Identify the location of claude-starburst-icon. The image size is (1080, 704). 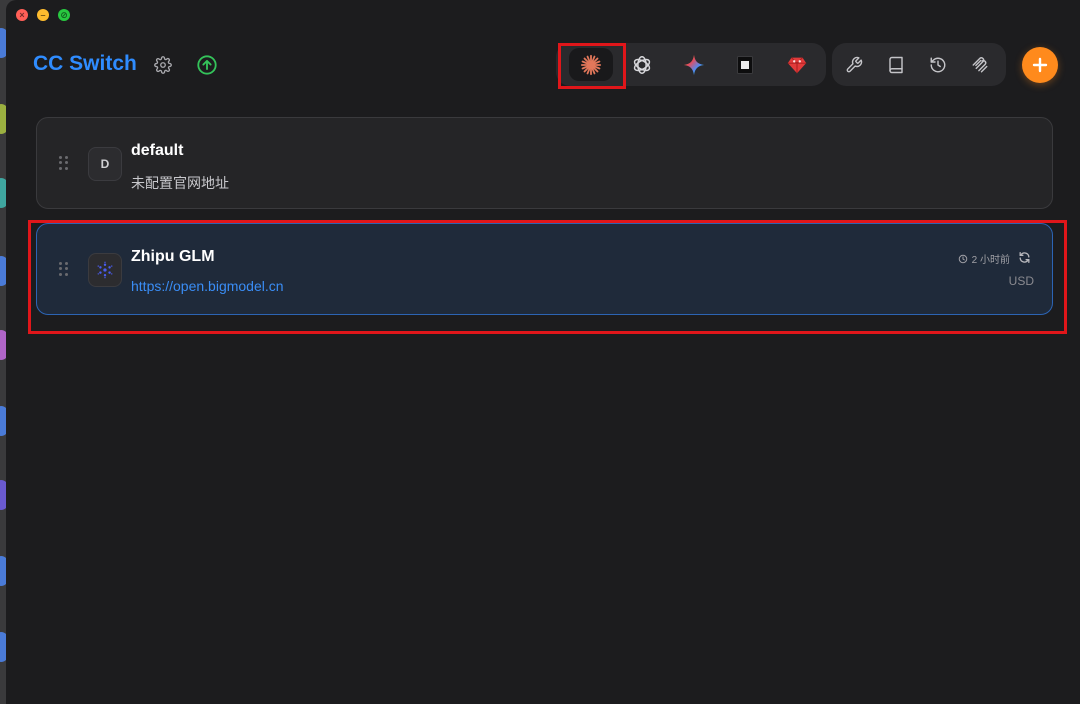
(591, 64).